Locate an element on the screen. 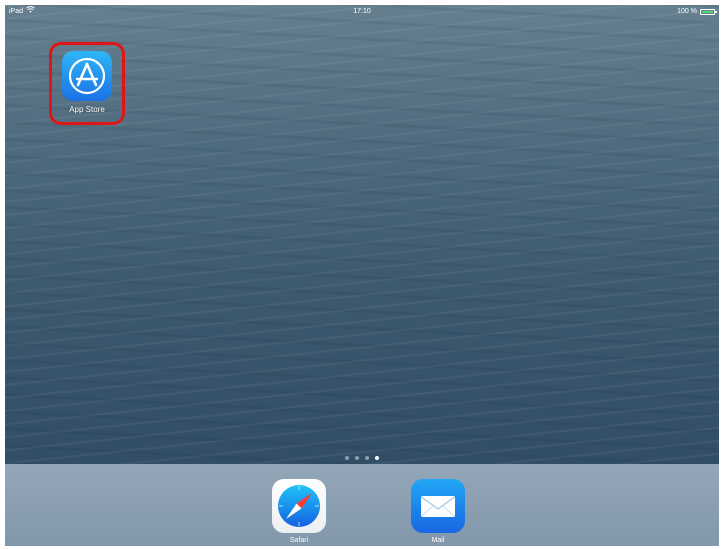 The height and width of the screenshot is (549, 723). battery-percentage: 100 % is located at coordinates (687, 11).